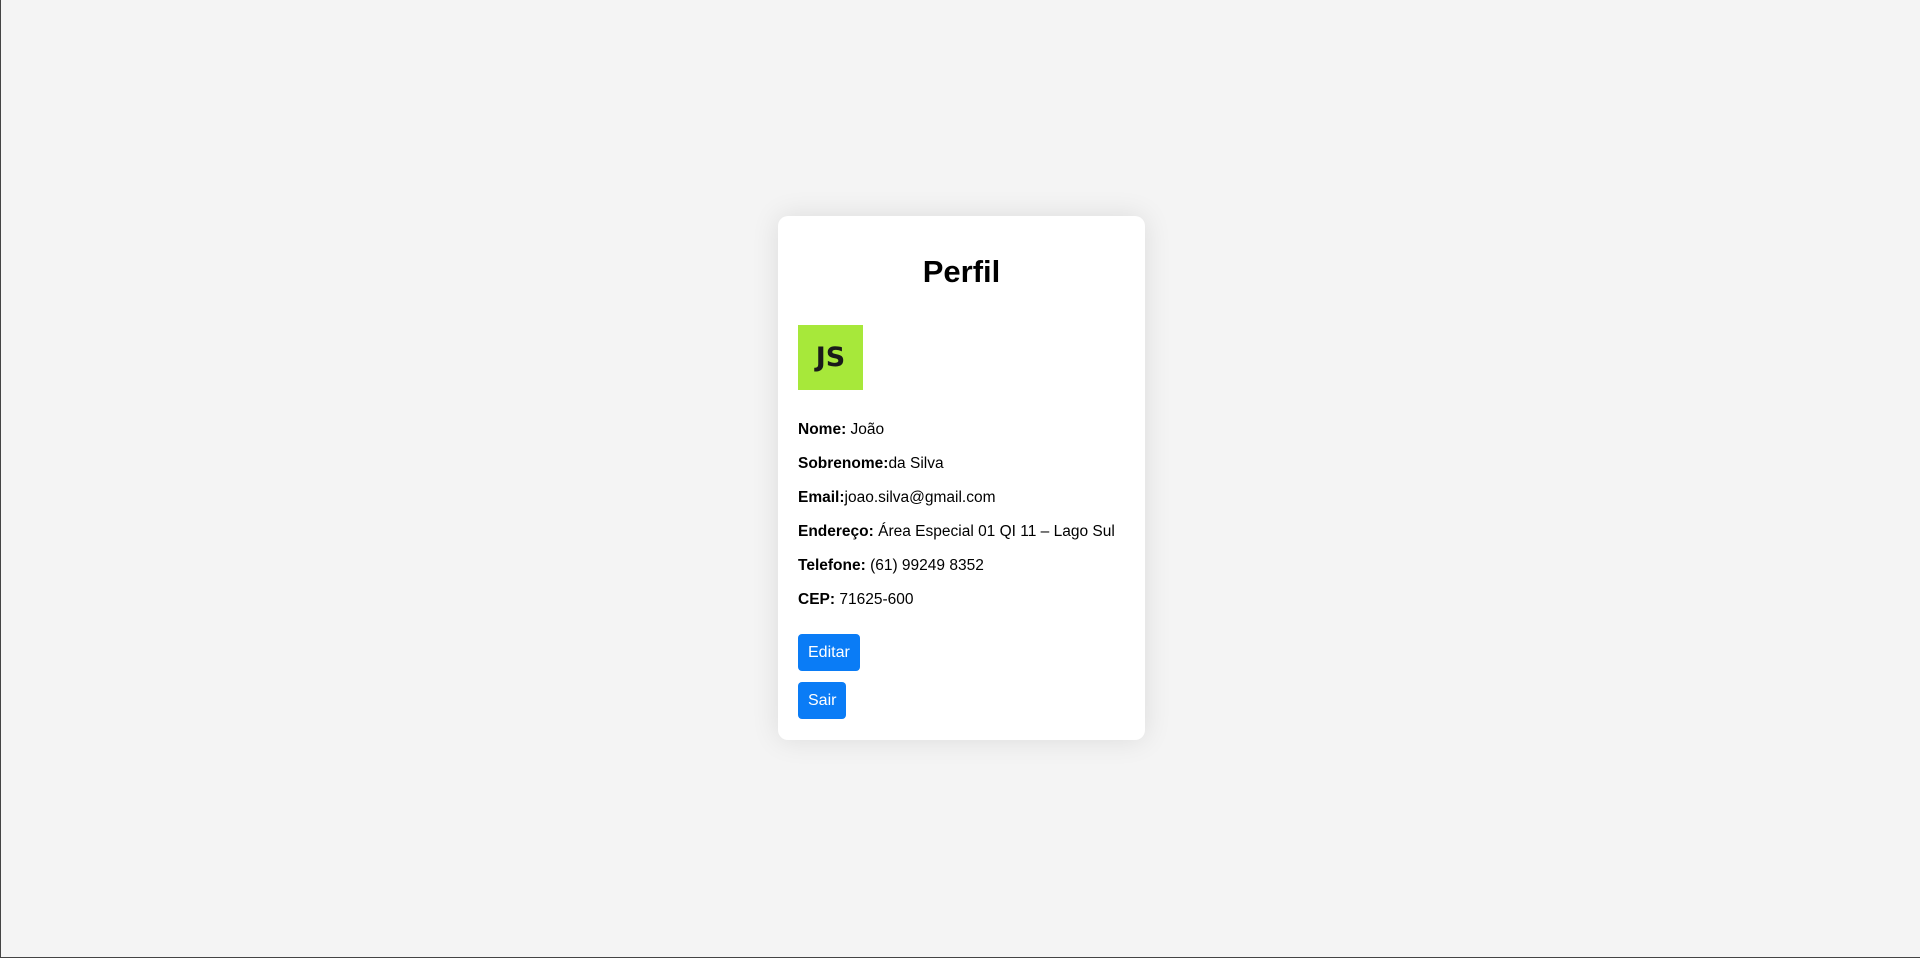 The width and height of the screenshot is (1920, 967). I want to click on page-title: Perfil, so click(961, 271).